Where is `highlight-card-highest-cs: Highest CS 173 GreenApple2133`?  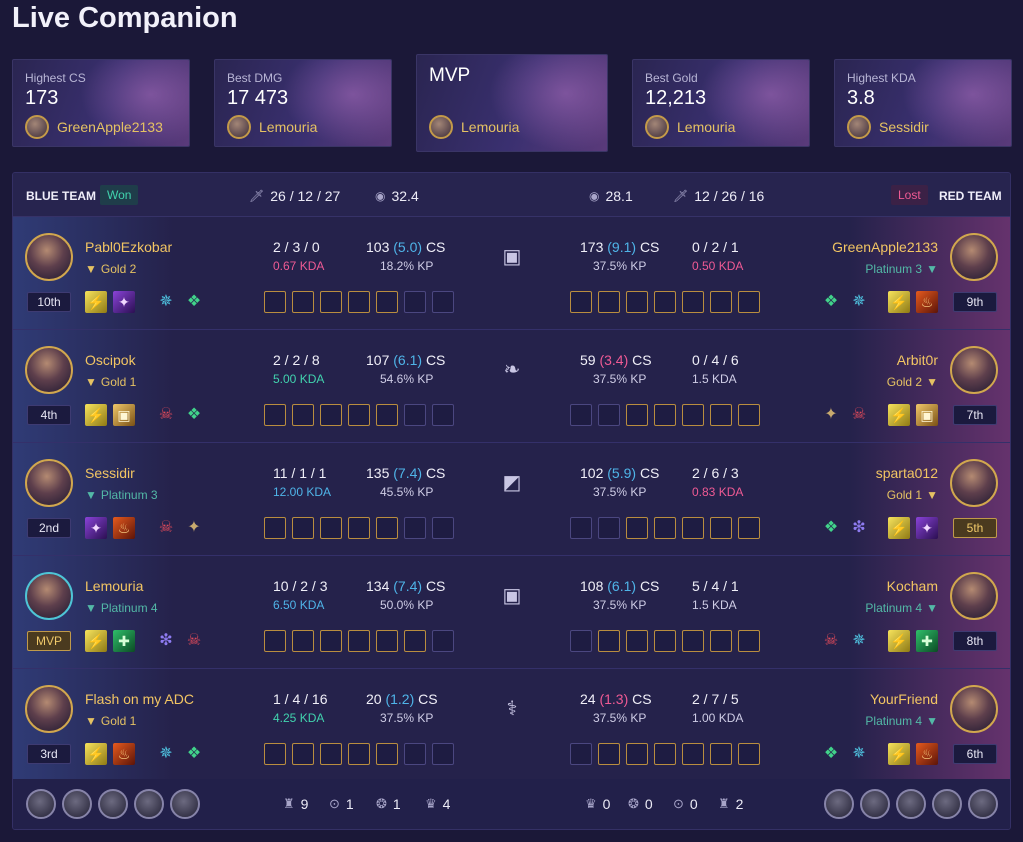
highlight-card-highest-cs: Highest CS 173 GreenApple2133 is located at coordinates (101, 103).